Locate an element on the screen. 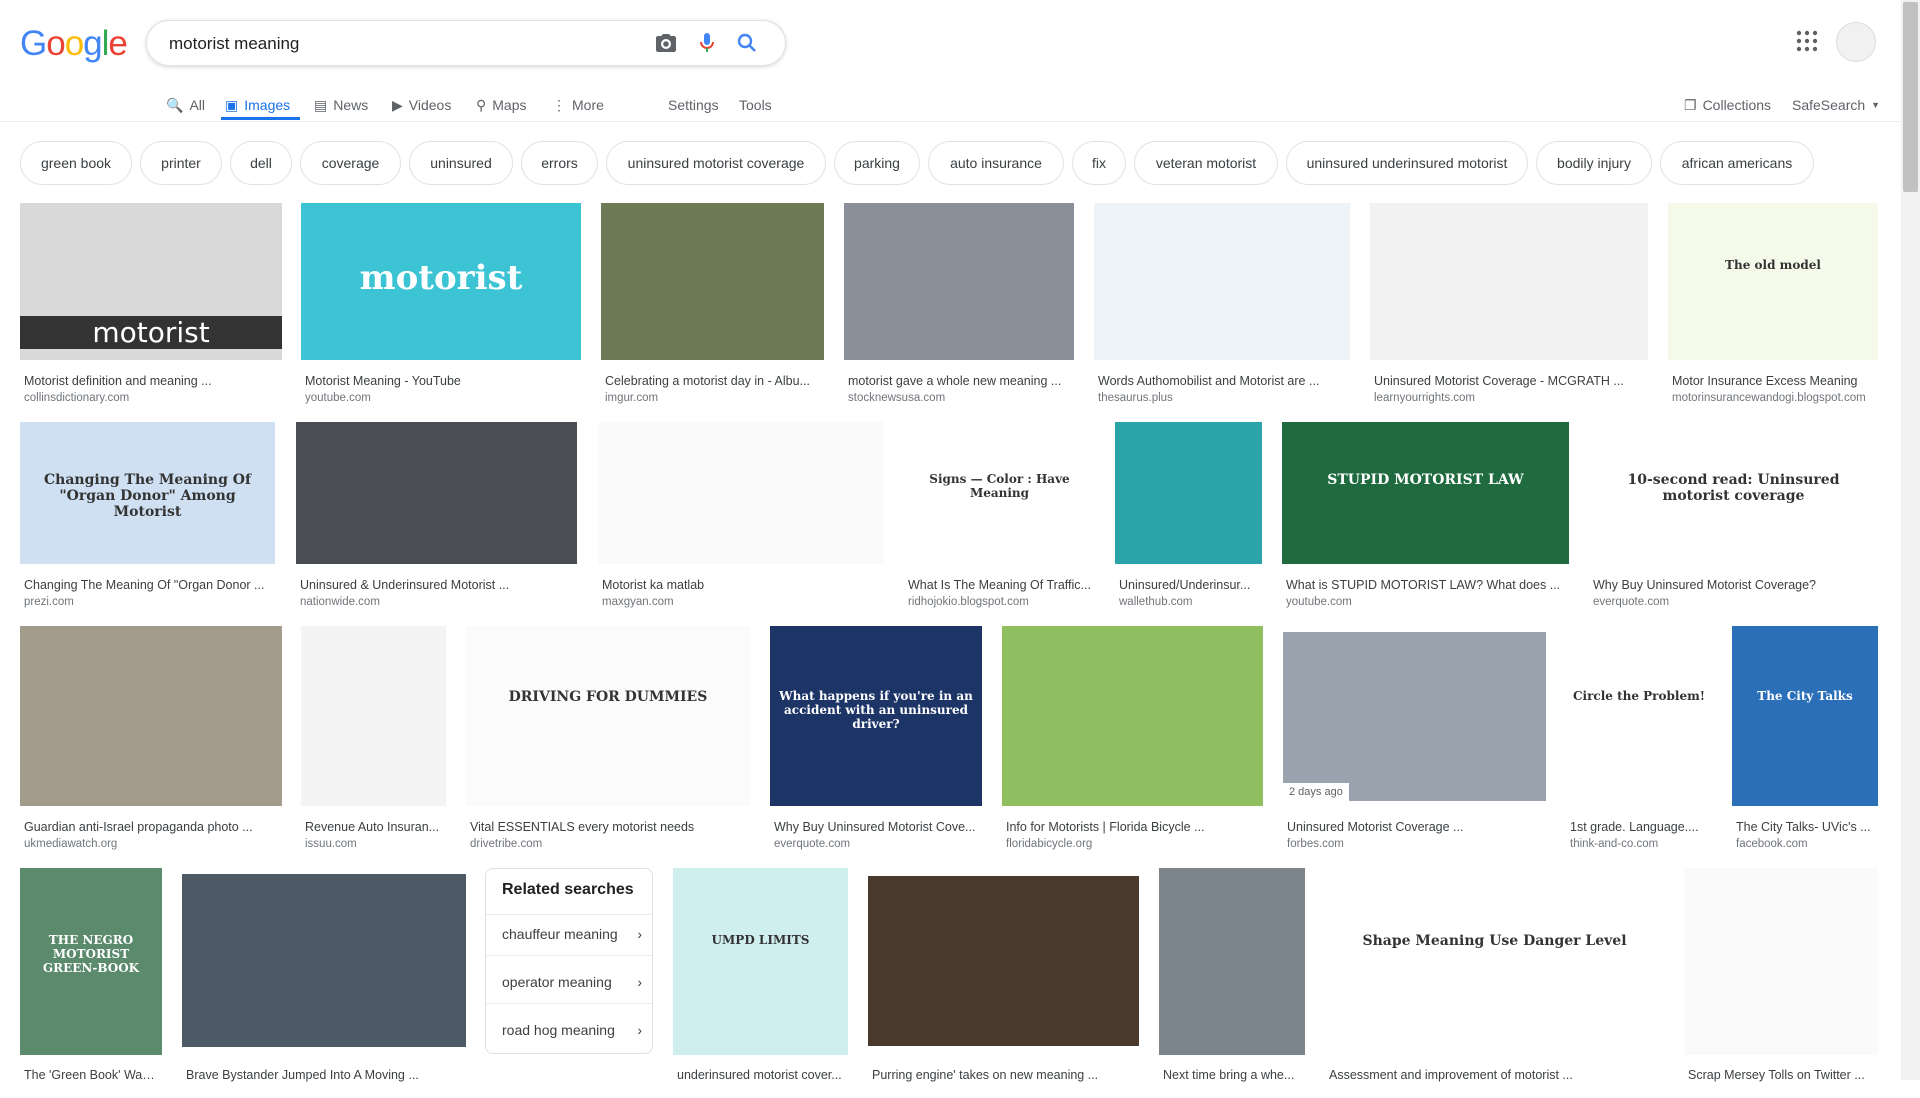  result-title: Vital ESSENTIALS every motorist needs is located at coordinates (608, 827).